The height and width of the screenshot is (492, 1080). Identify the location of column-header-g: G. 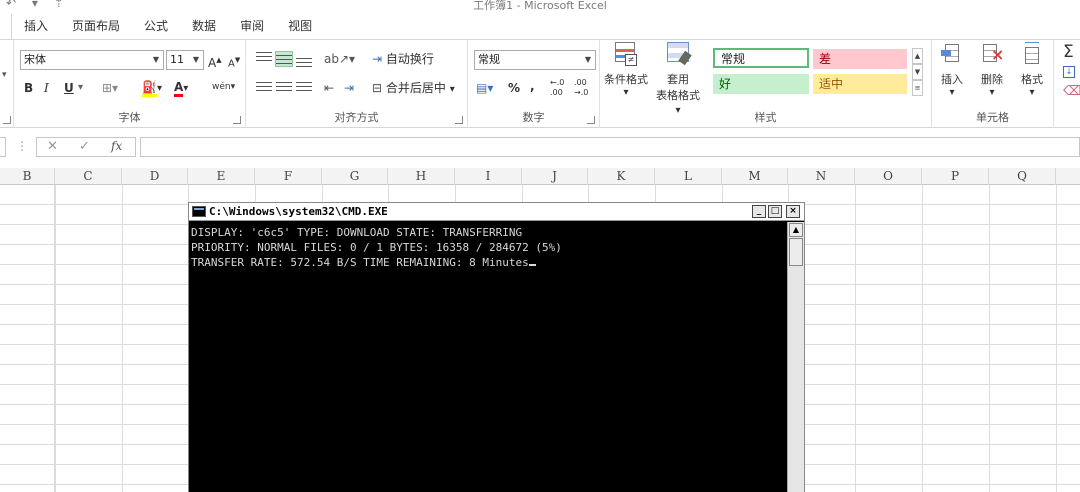
(355, 176).